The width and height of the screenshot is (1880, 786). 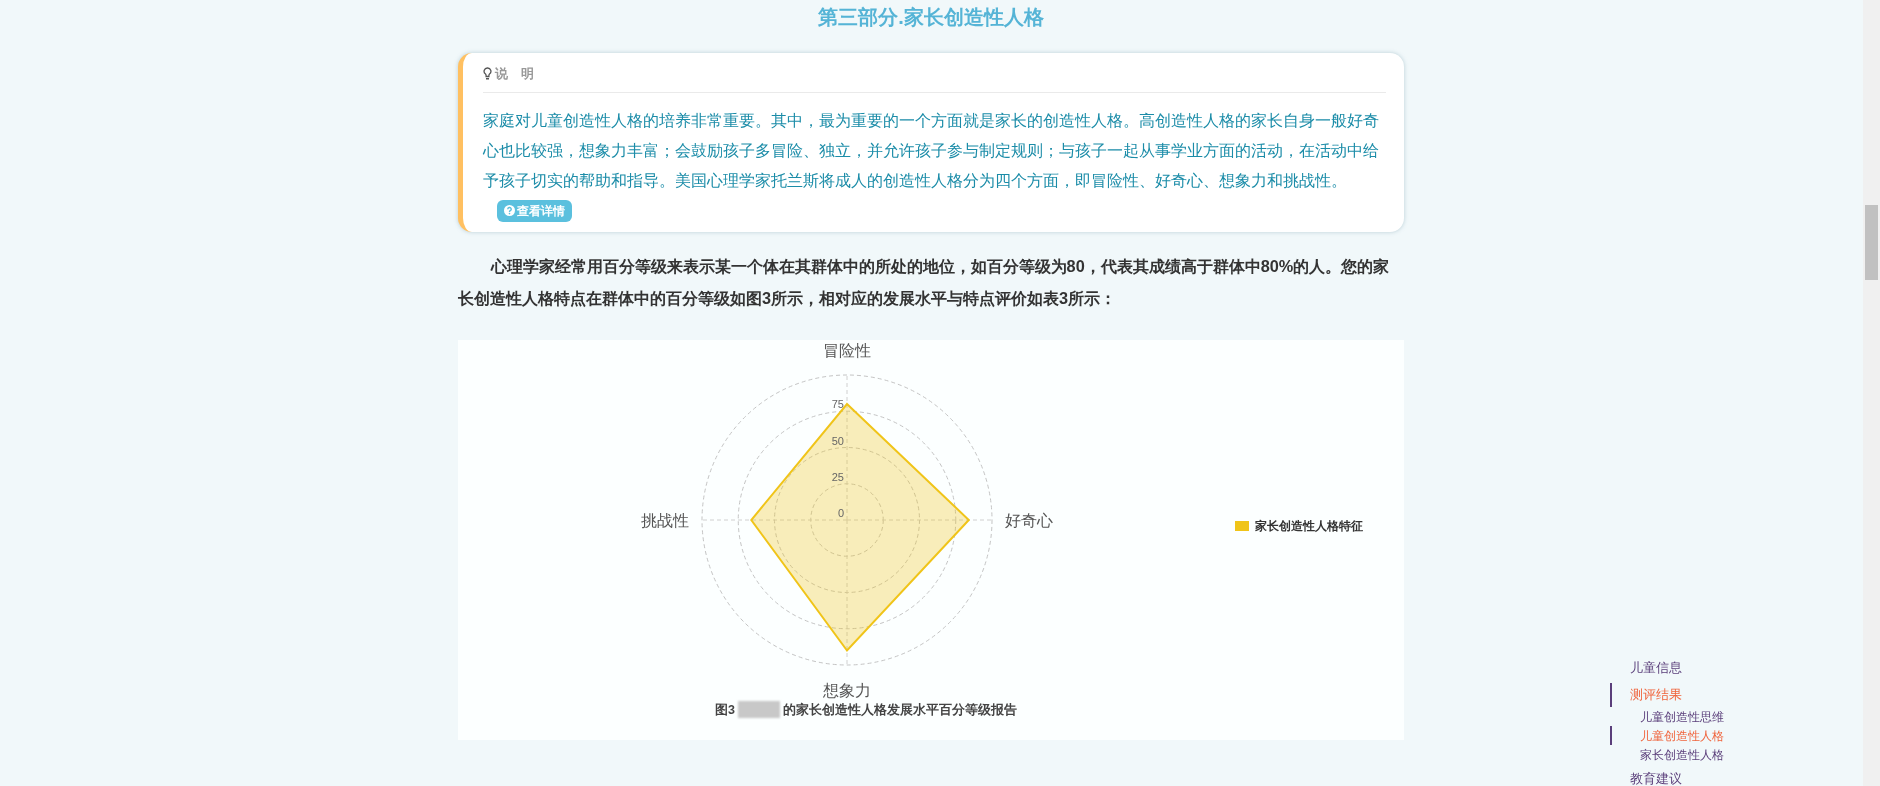 I want to click on caption-text: 图3, so click(x=725, y=710).